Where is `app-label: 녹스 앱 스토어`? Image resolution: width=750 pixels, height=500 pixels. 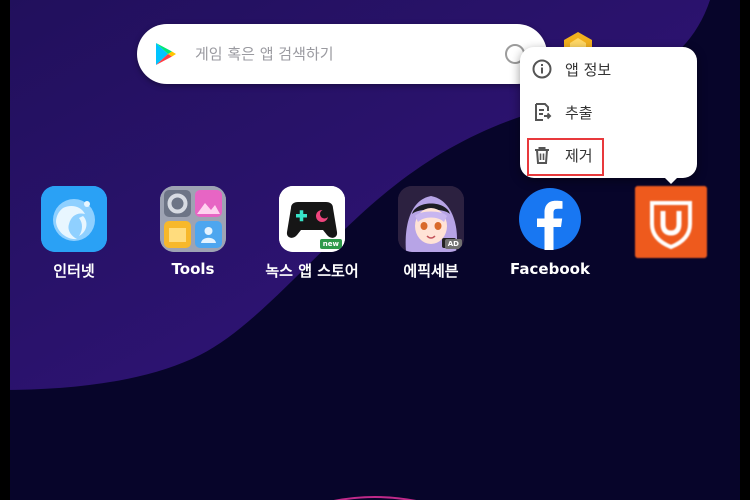 app-label: 녹스 앱 스토어 is located at coordinates (312, 271).